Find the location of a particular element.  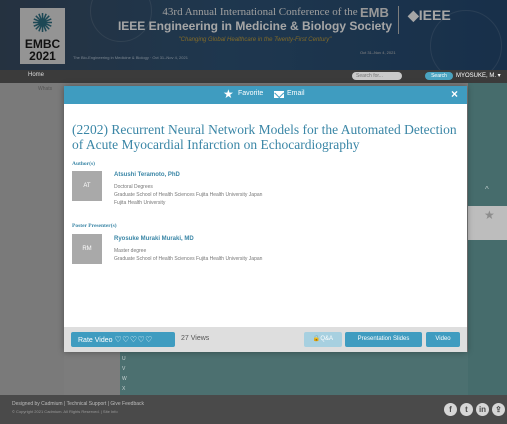

presentation-slides-button: Presentation Slides is located at coordinates (383, 339).